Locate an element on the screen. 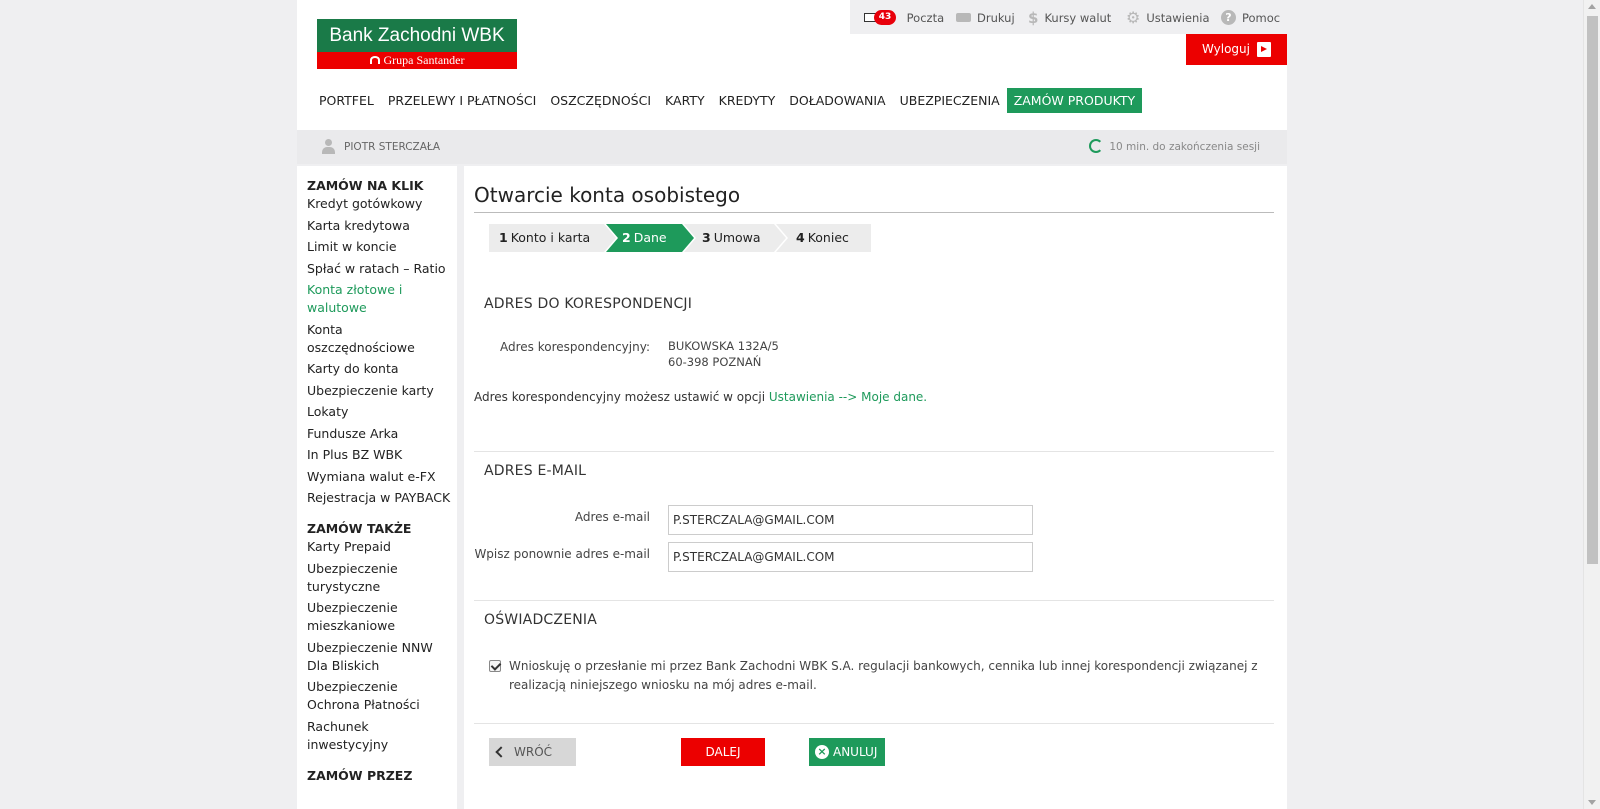 This screenshot has height=809, width=1600. session-text: 10 min. do zakończenia sesji is located at coordinates (1184, 147).